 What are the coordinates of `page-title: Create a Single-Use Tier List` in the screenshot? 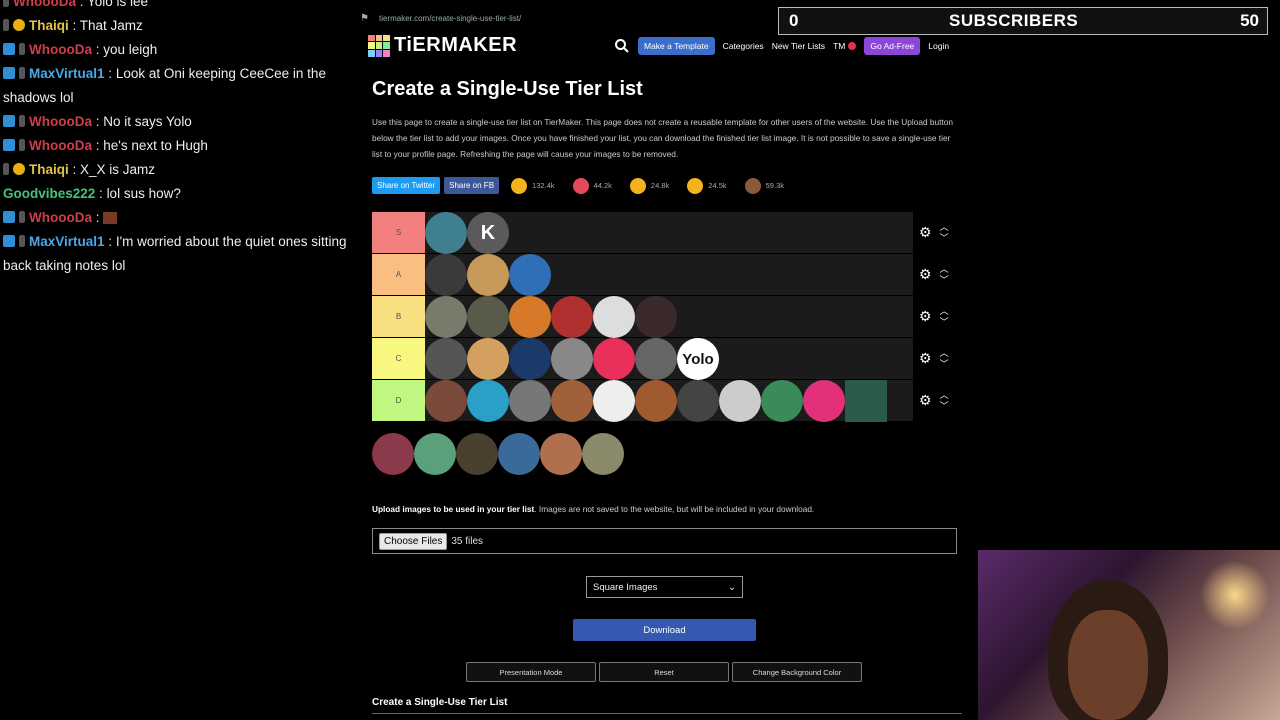 It's located at (507, 89).